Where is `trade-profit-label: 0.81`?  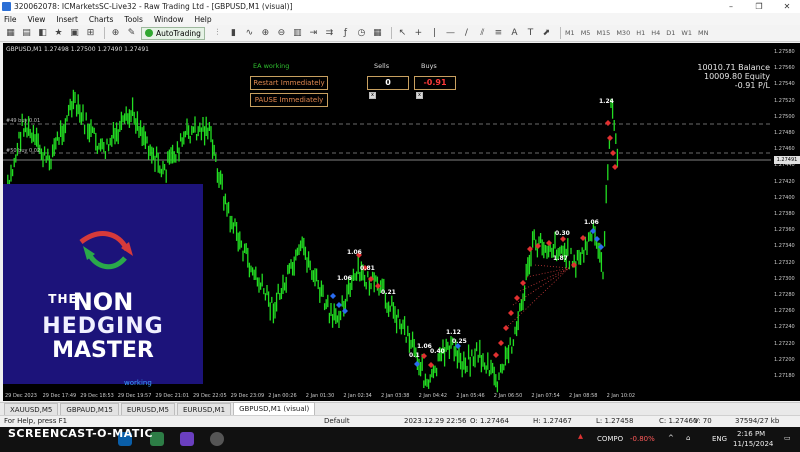
trade-profit-label: 0.81 is located at coordinates (367, 268).